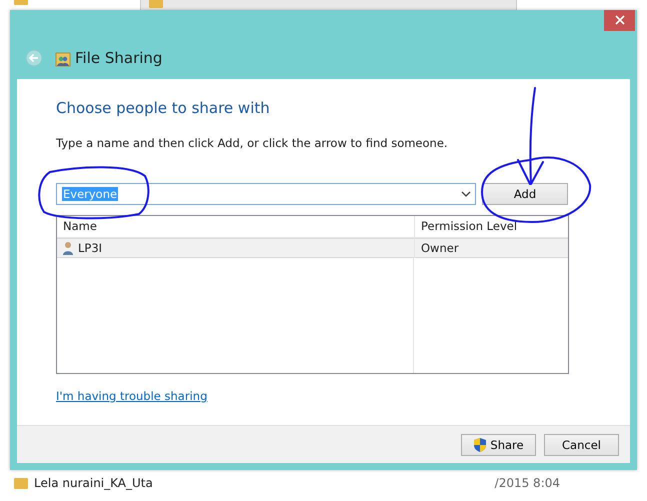  What do you see at coordinates (90, 248) in the screenshot?
I see `user-name: LP3I` at bounding box center [90, 248].